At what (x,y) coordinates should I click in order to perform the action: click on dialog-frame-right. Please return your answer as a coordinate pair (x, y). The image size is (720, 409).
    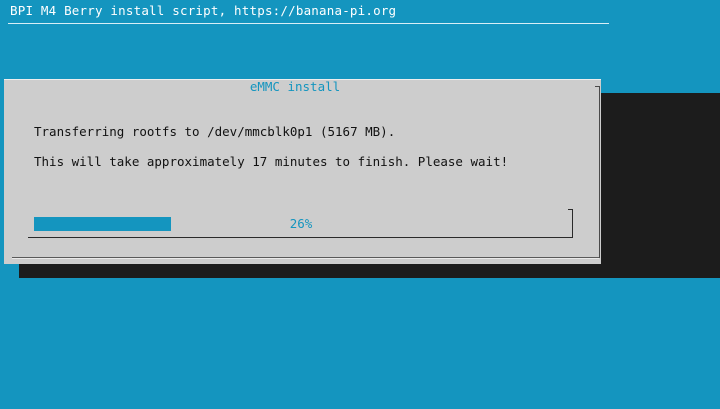
    Looking at the image, I should click on (598, 172).